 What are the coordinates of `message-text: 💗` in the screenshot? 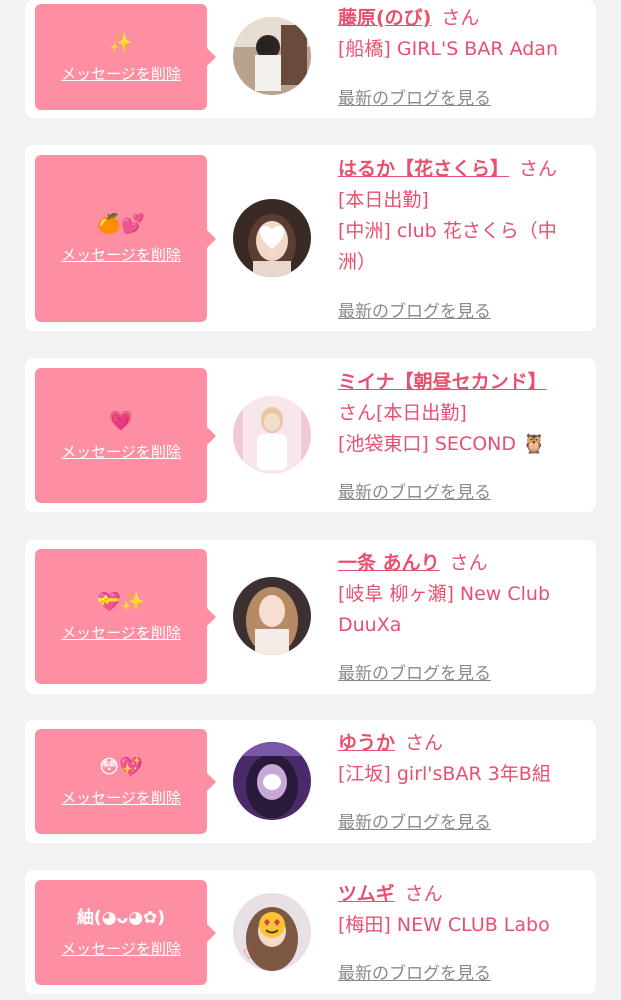 It's located at (121, 421).